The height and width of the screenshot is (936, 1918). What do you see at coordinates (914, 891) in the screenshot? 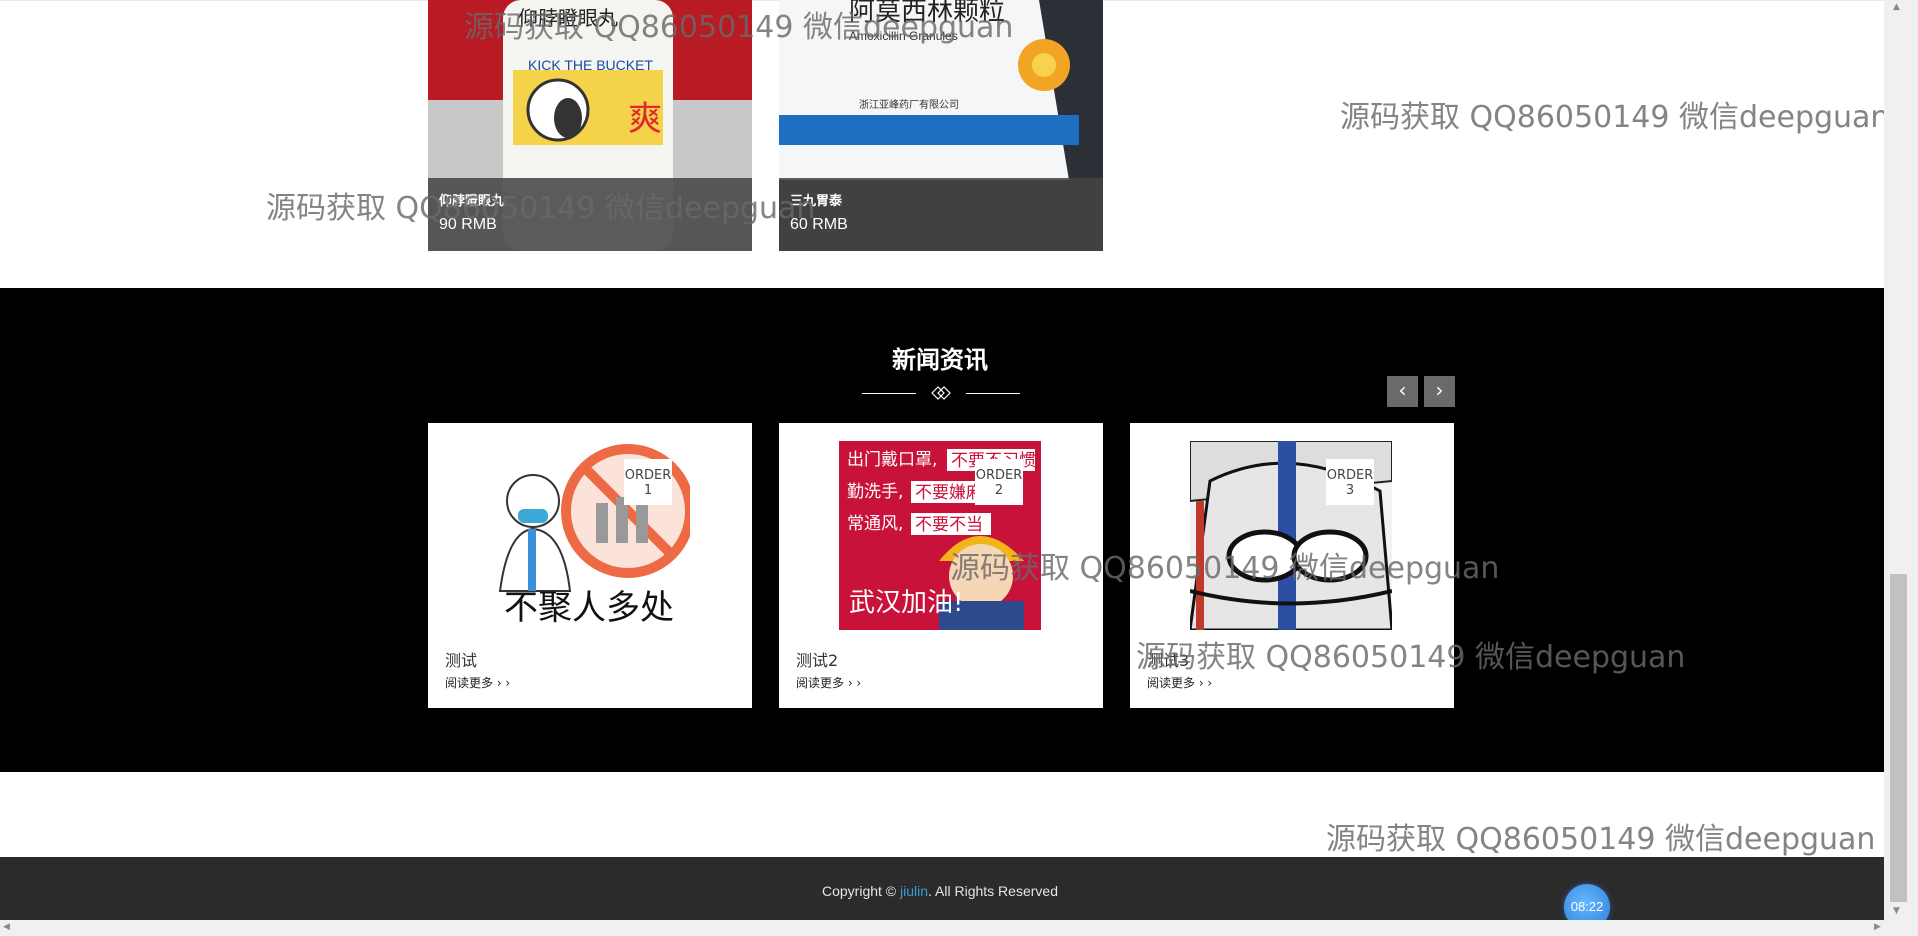
I see `brand-link: jiulin` at bounding box center [914, 891].